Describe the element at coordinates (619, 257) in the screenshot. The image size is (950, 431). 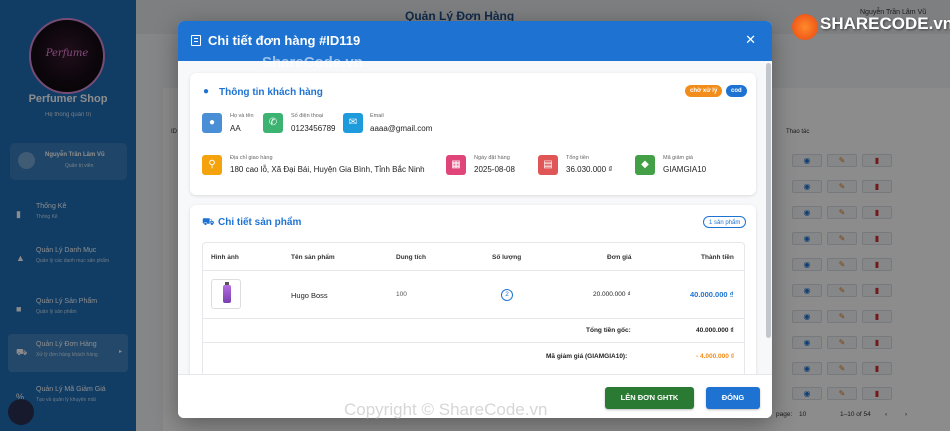
I see `col-price: Đơn giá` at that location.